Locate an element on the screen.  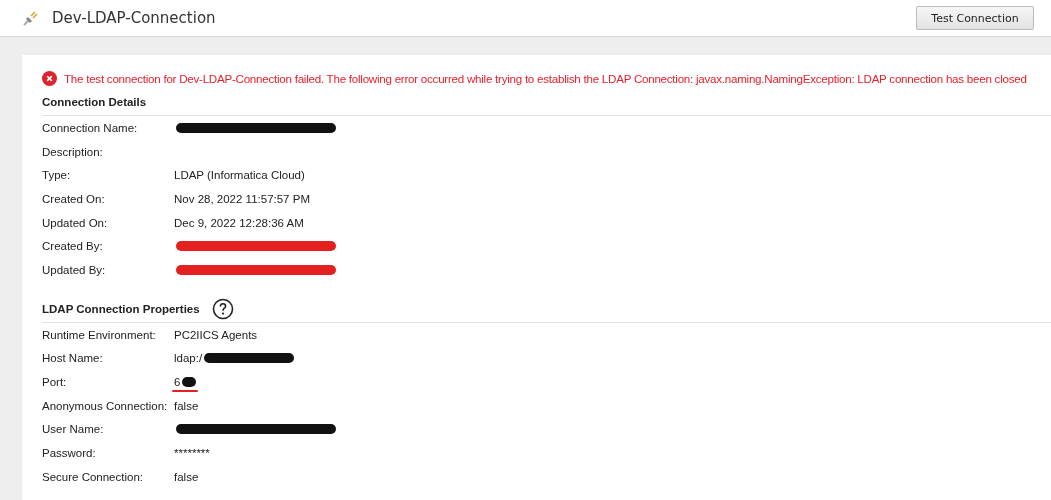
help-icon is located at coordinates (222, 308).